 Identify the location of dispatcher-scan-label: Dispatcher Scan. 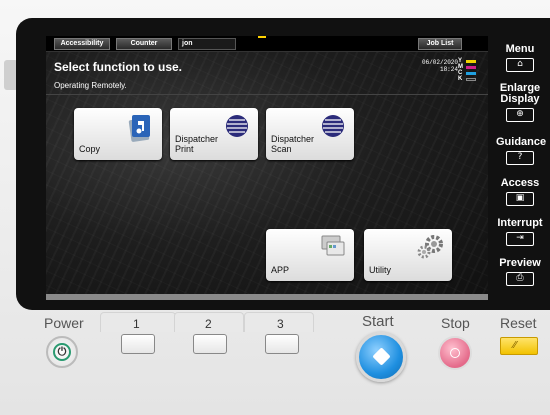
(293, 144).